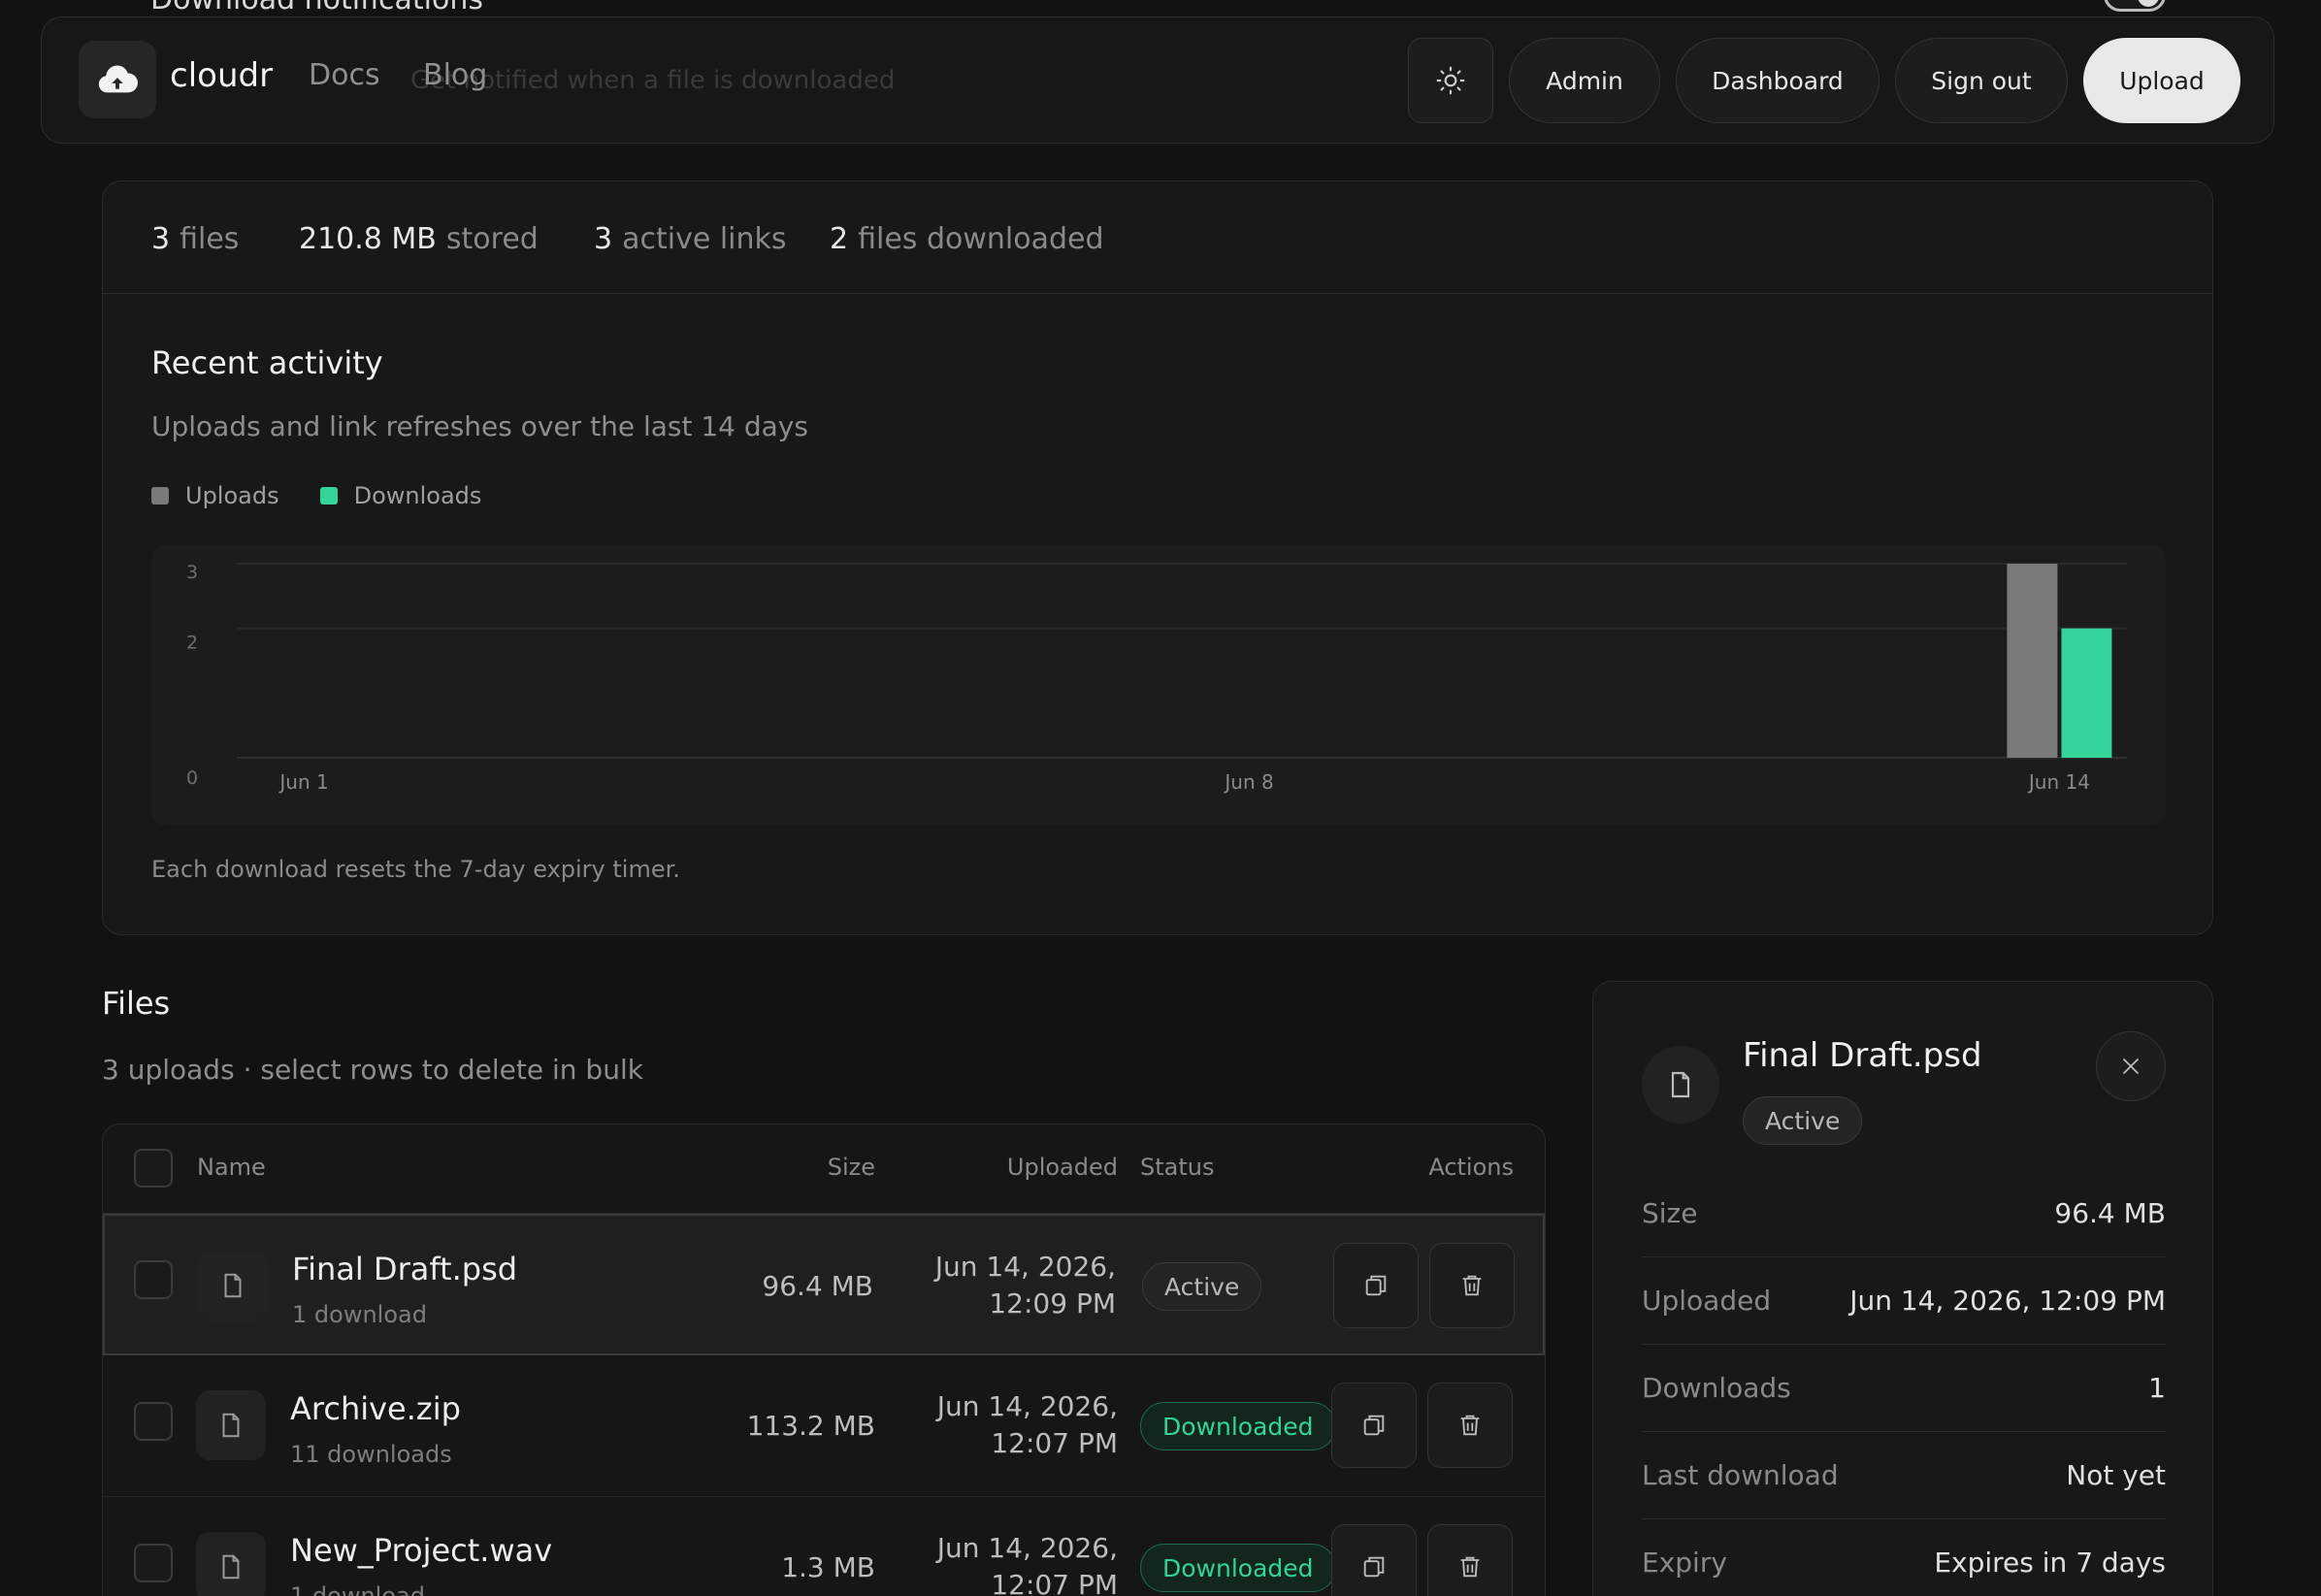  I want to click on nav-docs-link: Docs, so click(345, 75).